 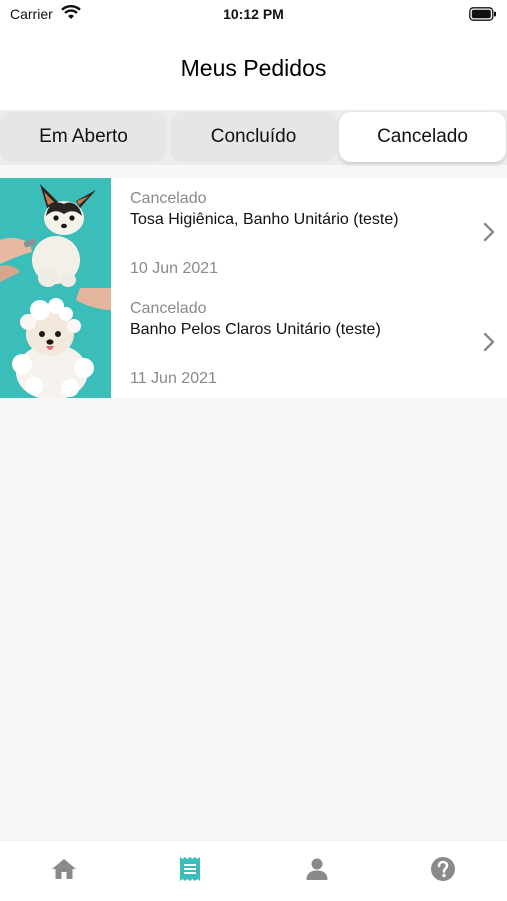 I want to click on status-time: 10:12 PM, so click(x=253, y=14).